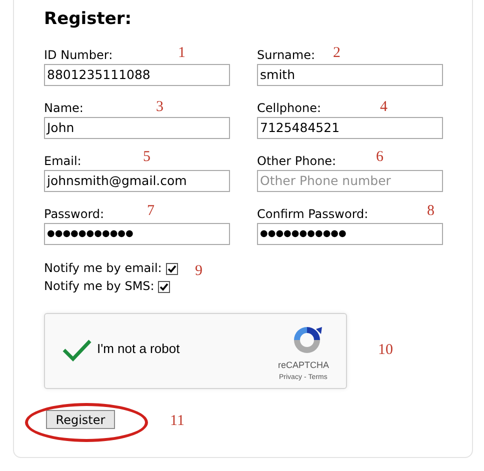 The width and height of the screenshot is (484, 471). What do you see at coordinates (296, 161) in the screenshot?
I see `field-label: Other Phone:` at bounding box center [296, 161].